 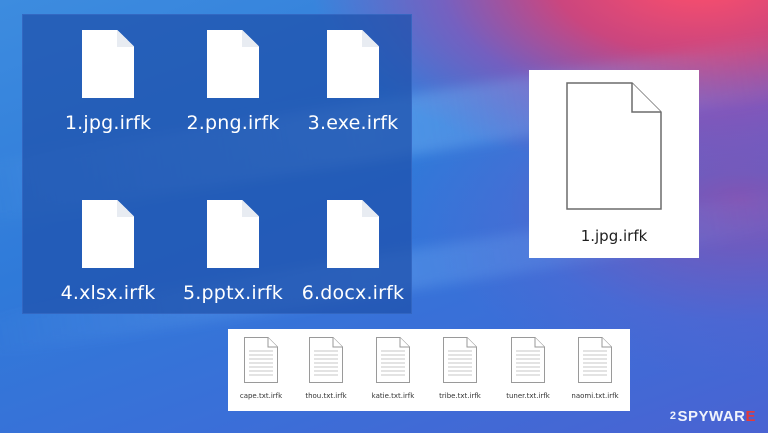 I want to click on file-item: tribe.txt.irfk, so click(x=460, y=368).